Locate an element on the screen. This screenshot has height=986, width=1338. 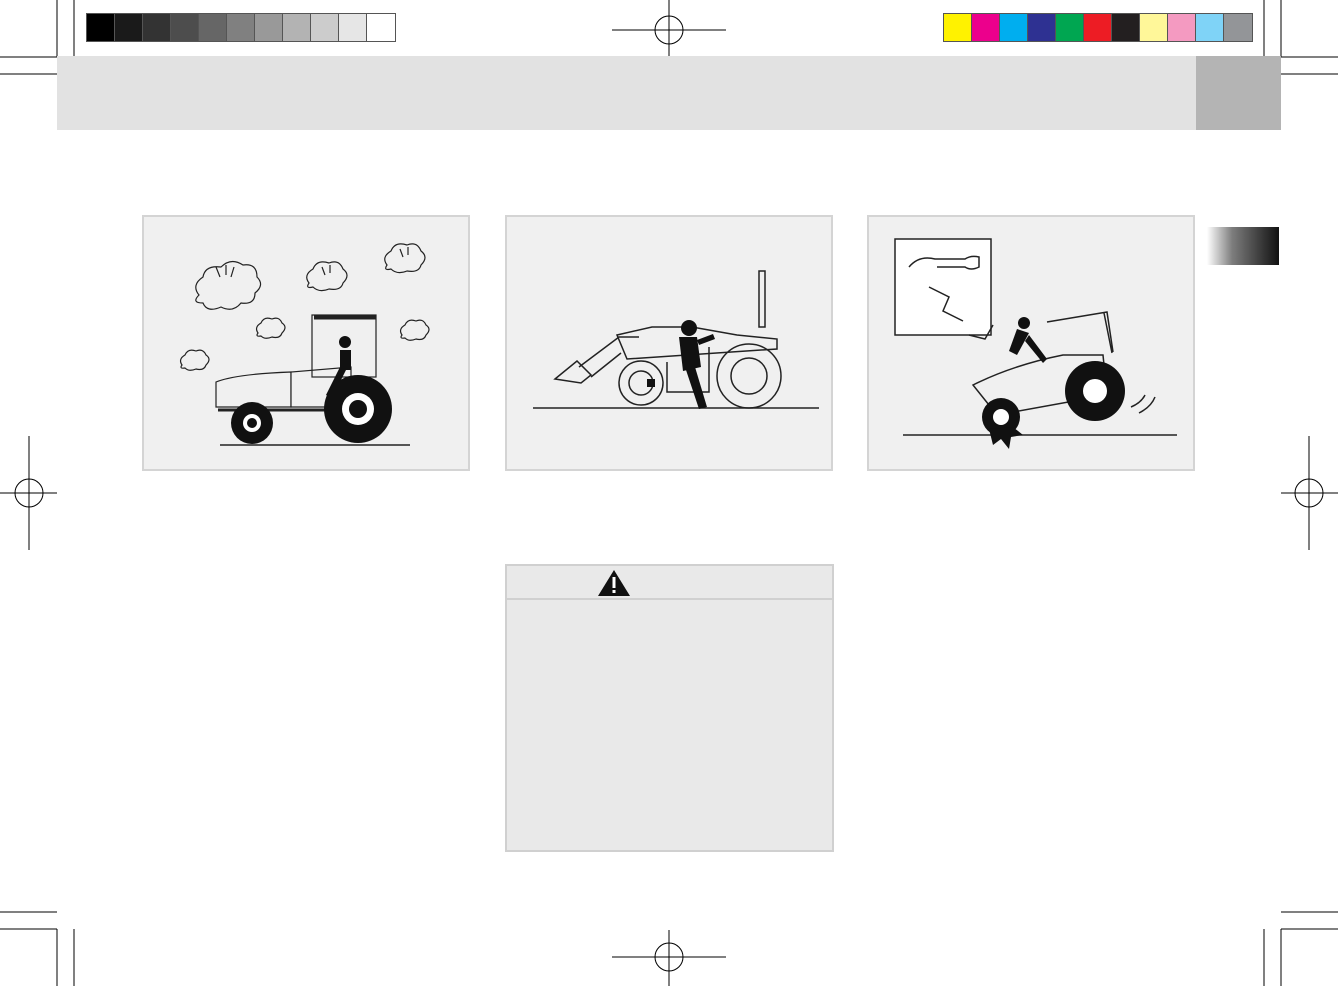
illustration-tractor-tipping-over is located at coordinates (1031, 343).